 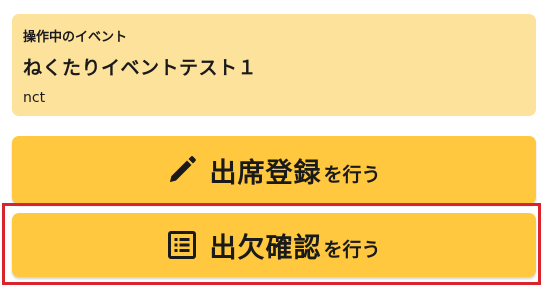 What do you see at coordinates (265, 173) in the screenshot?
I see `register-attendance-label: 出席登録` at bounding box center [265, 173].